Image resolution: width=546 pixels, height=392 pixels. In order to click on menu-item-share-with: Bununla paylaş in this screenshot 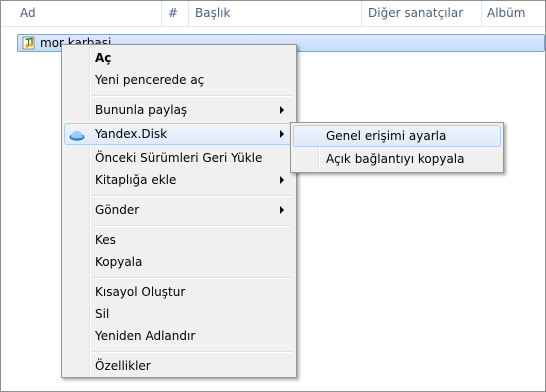, I will do `click(179, 110)`.